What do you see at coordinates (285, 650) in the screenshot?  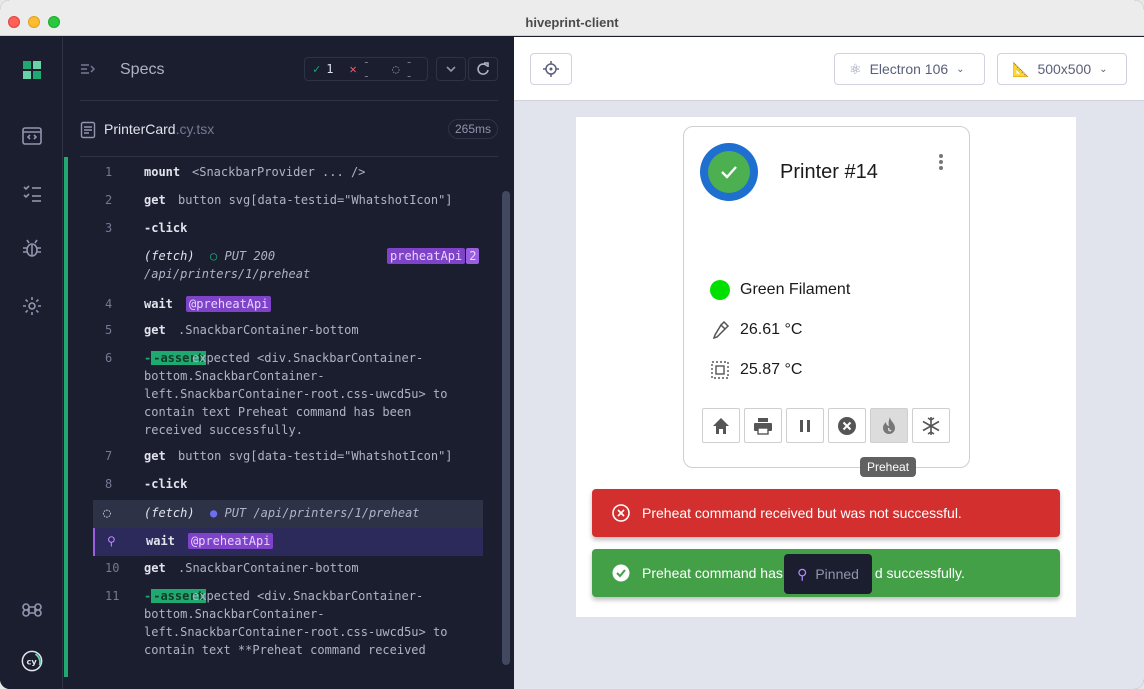 I see `assert-line: contain text **Preheat command received` at bounding box center [285, 650].